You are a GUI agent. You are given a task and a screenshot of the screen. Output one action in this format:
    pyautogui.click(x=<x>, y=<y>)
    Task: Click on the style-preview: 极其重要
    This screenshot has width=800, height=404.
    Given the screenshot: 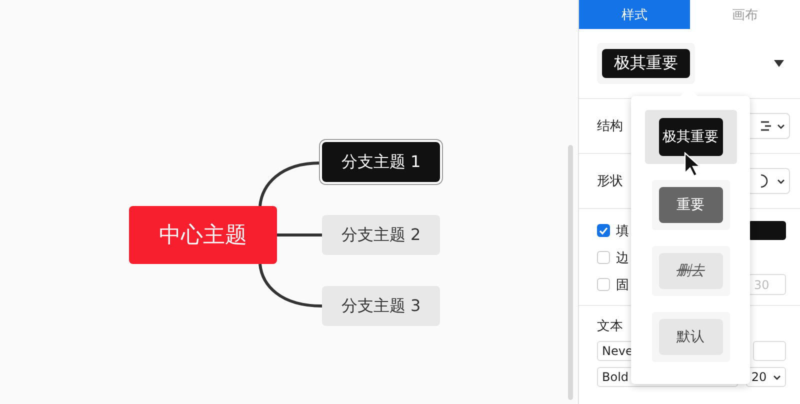 What is the action you would take?
    pyautogui.click(x=646, y=63)
    